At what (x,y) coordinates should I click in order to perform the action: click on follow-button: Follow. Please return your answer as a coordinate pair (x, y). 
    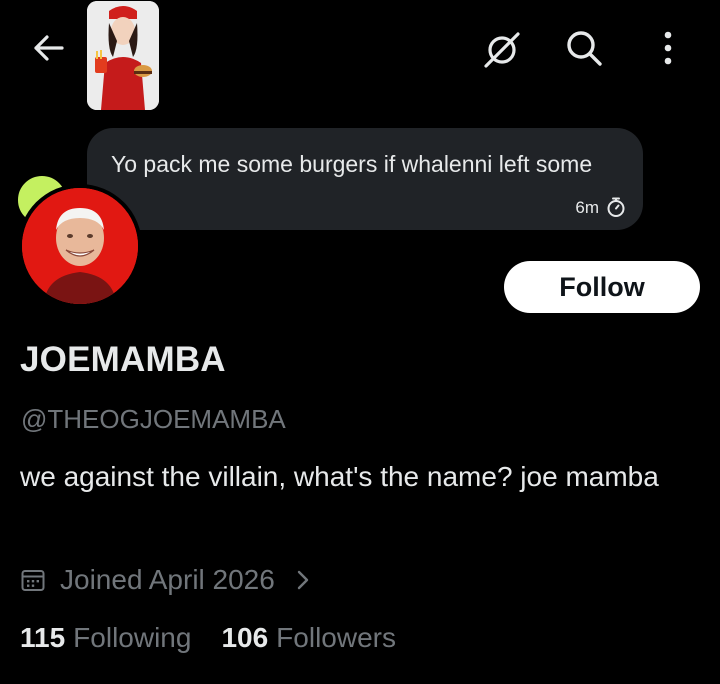
    Looking at the image, I should click on (602, 287).